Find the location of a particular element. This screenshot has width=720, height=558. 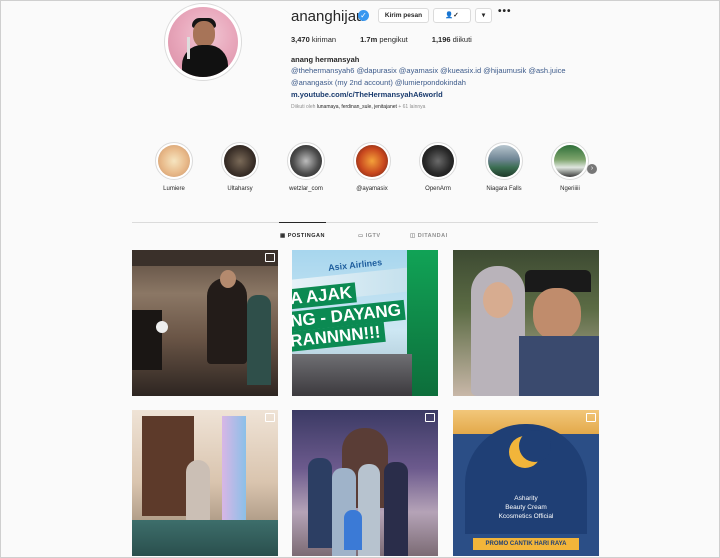

post-text-line: Kcosmetics Official is located at coordinates (526, 516).